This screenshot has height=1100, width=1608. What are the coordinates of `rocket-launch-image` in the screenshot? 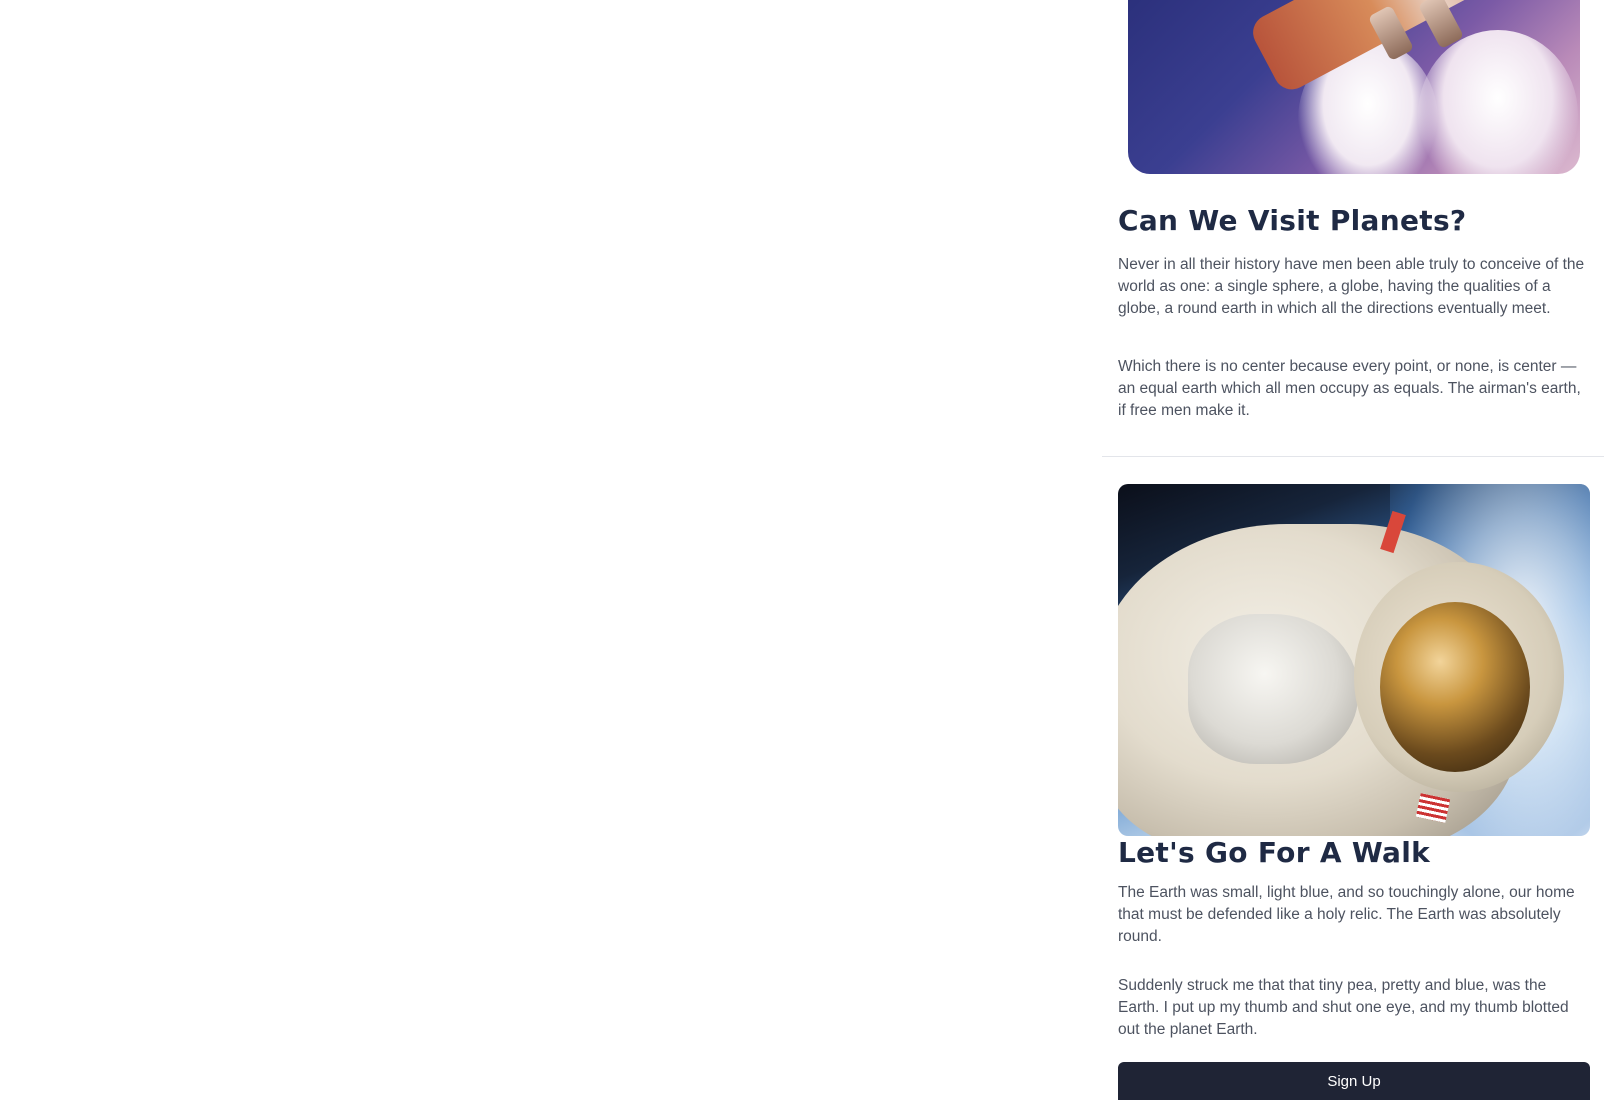 It's located at (1354, 87).